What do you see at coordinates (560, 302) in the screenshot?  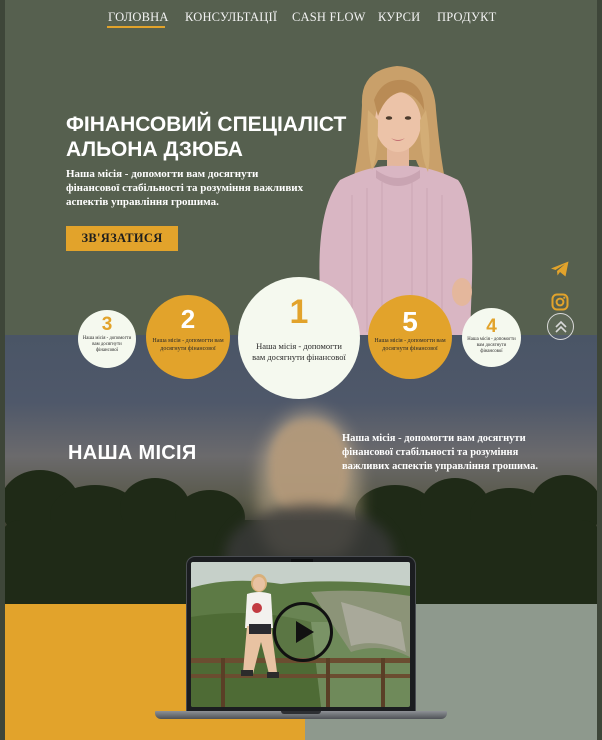 I see `instagram-icon` at bounding box center [560, 302].